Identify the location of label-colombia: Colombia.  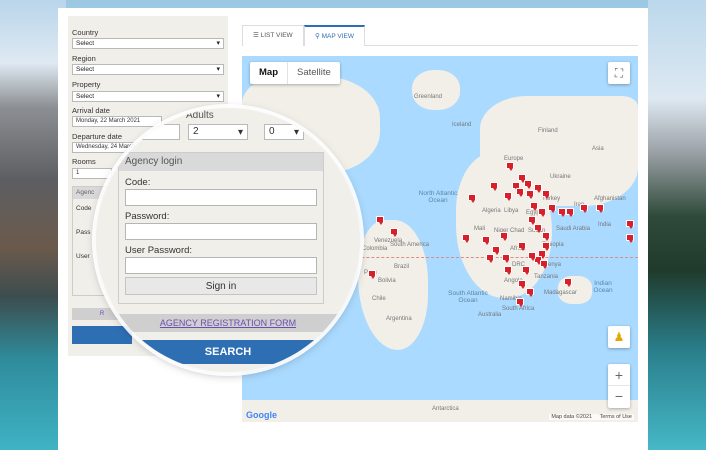
(375, 249).